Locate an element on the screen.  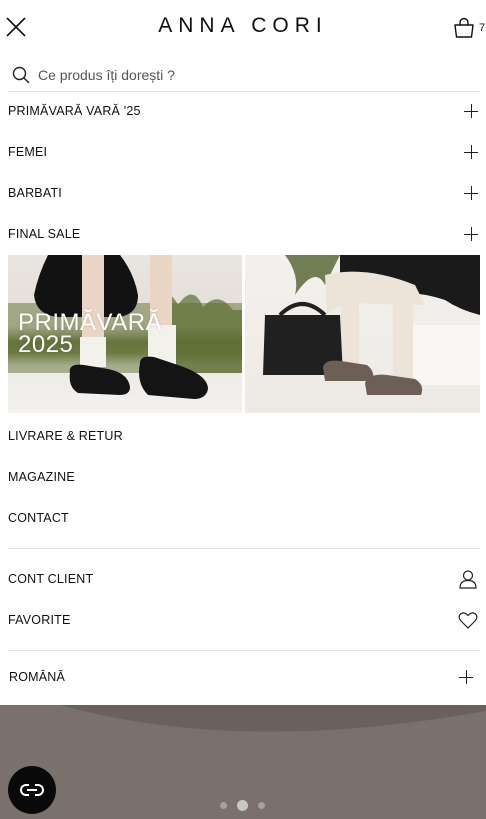
menu-item-barbati: BARBATI is located at coordinates (244, 193).